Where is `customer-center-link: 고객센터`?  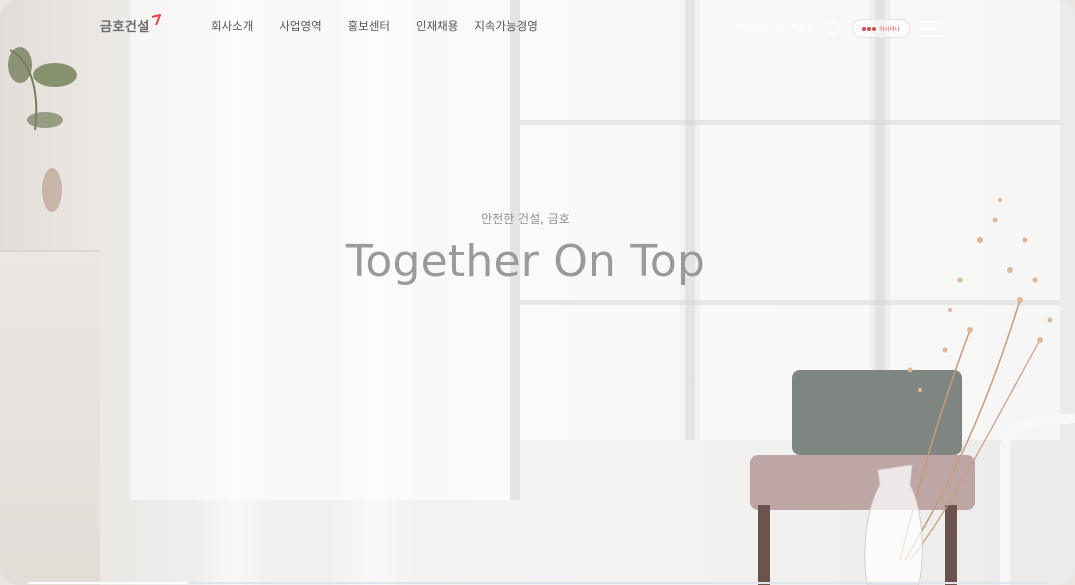
customer-center-link: 고객센터 is located at coordinates (798, 27).